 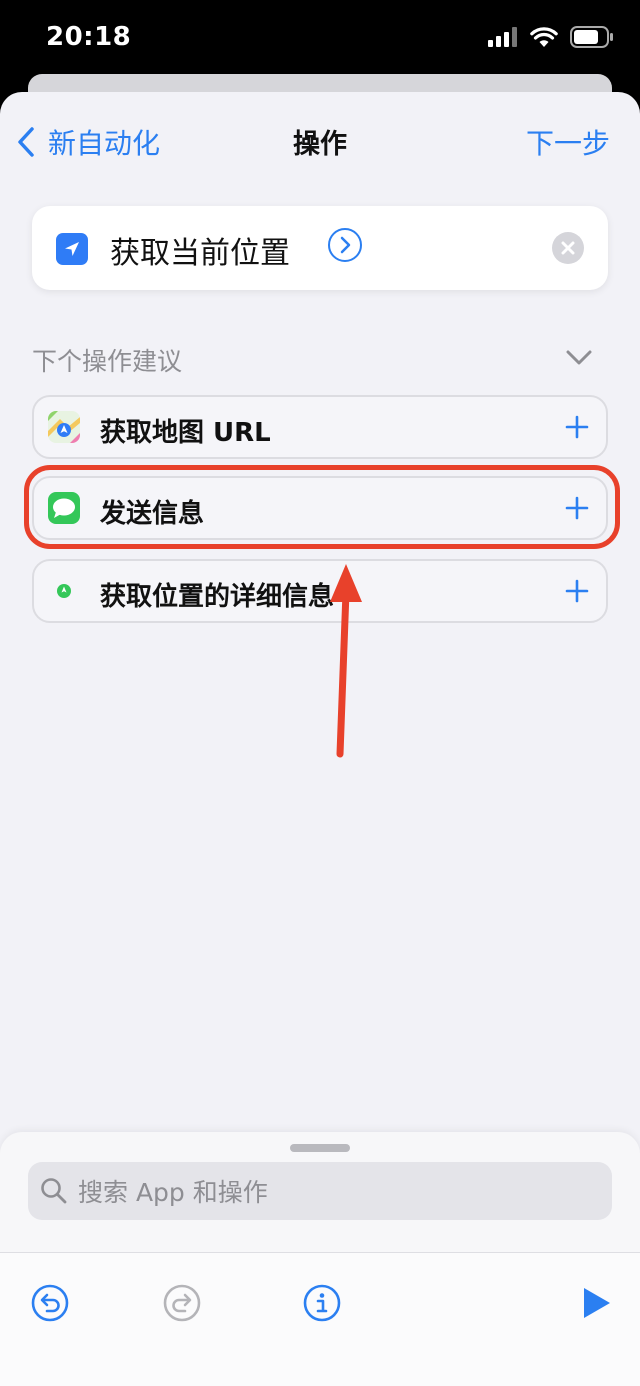 I want to click on search-bar, so click(x=320, y=1191).